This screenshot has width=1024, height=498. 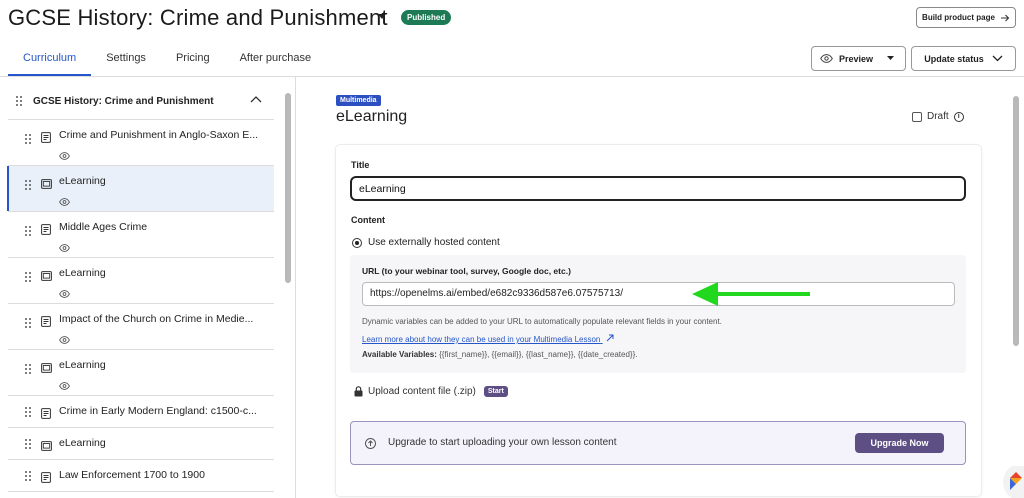 I want to click on lesson-item: Middle Ages Crime, so click(x=141, y=235).